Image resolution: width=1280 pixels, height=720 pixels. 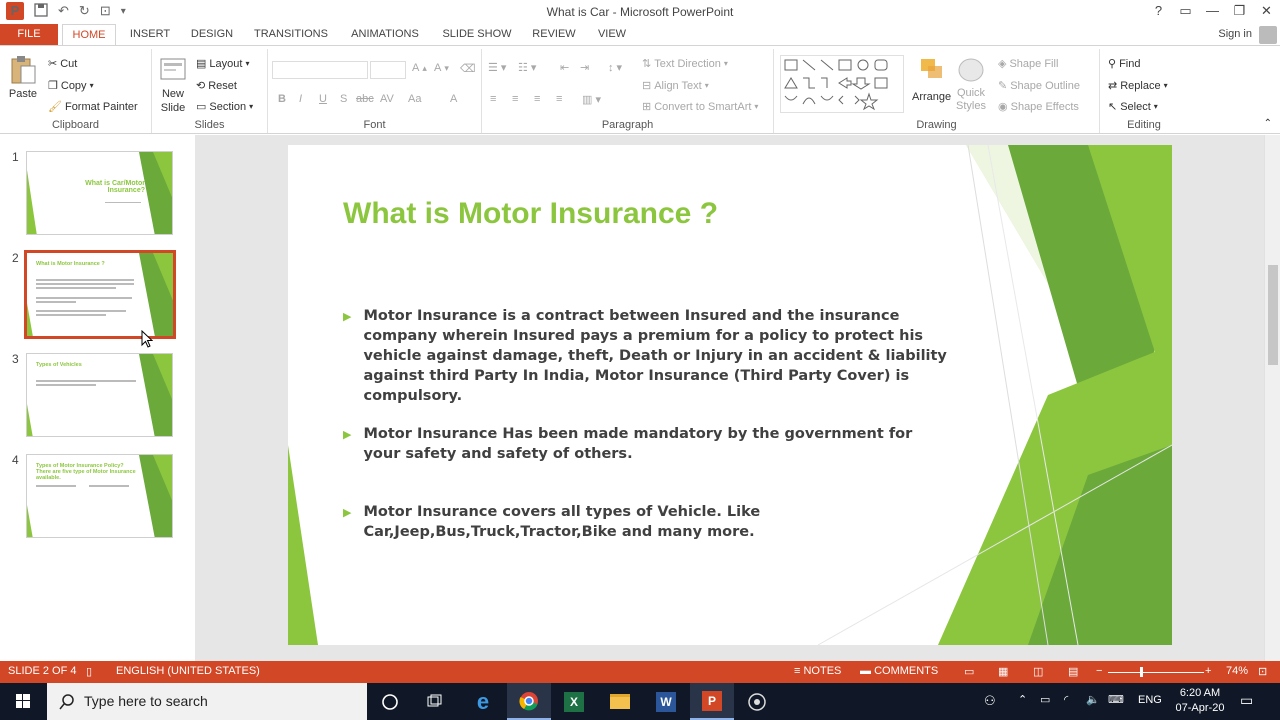 I want to click on spelling-icon: ▯, so click(x=89, y=671).